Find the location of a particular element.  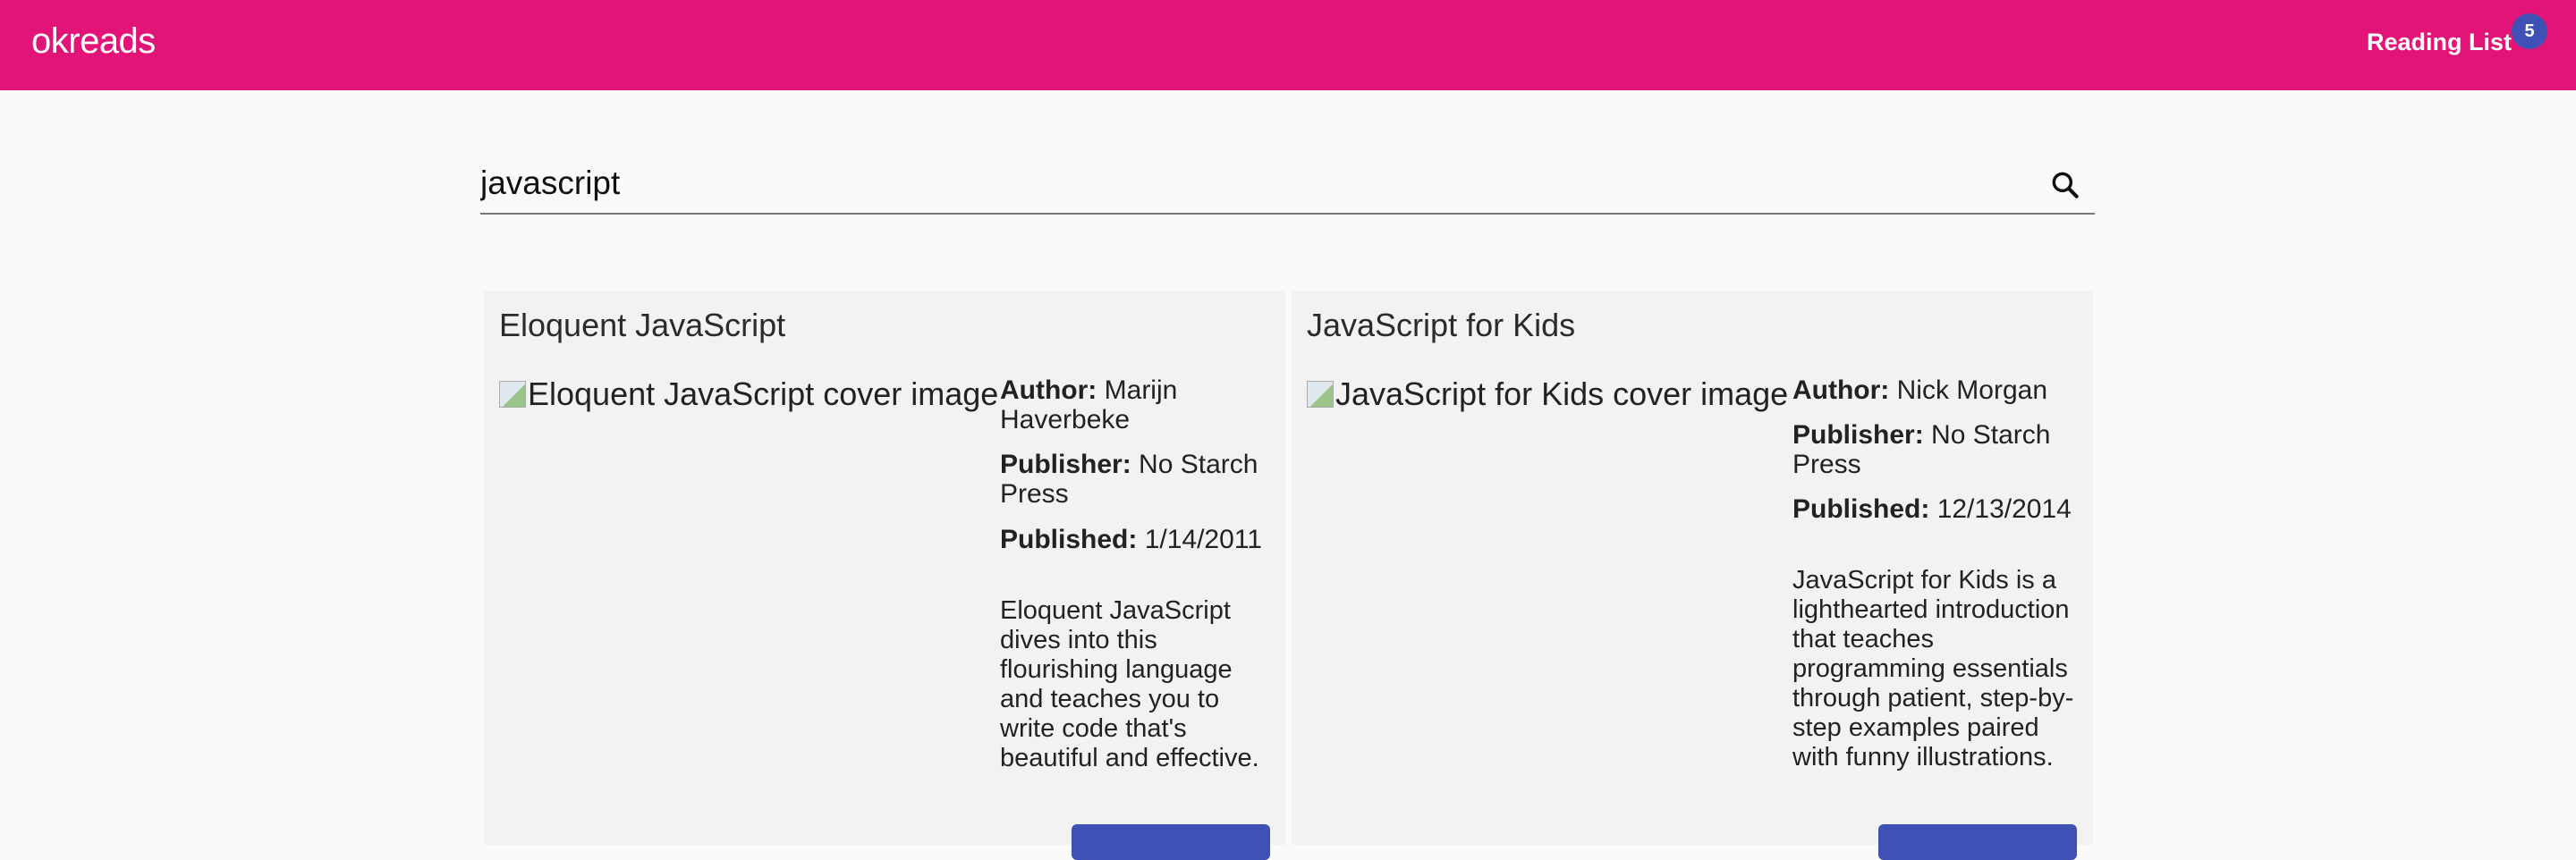

author-value: Nick Morgan is located at coordinates (1972, 390).